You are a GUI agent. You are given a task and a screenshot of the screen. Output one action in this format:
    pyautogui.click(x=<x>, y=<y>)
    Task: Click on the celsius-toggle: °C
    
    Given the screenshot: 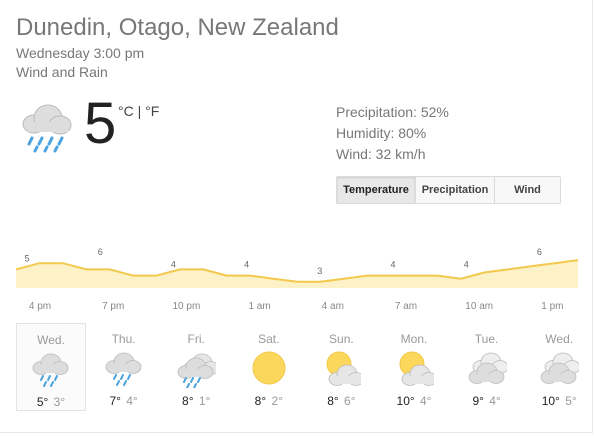 What is the action you would take?
    pyautogui.click(x=126, y=111)
    